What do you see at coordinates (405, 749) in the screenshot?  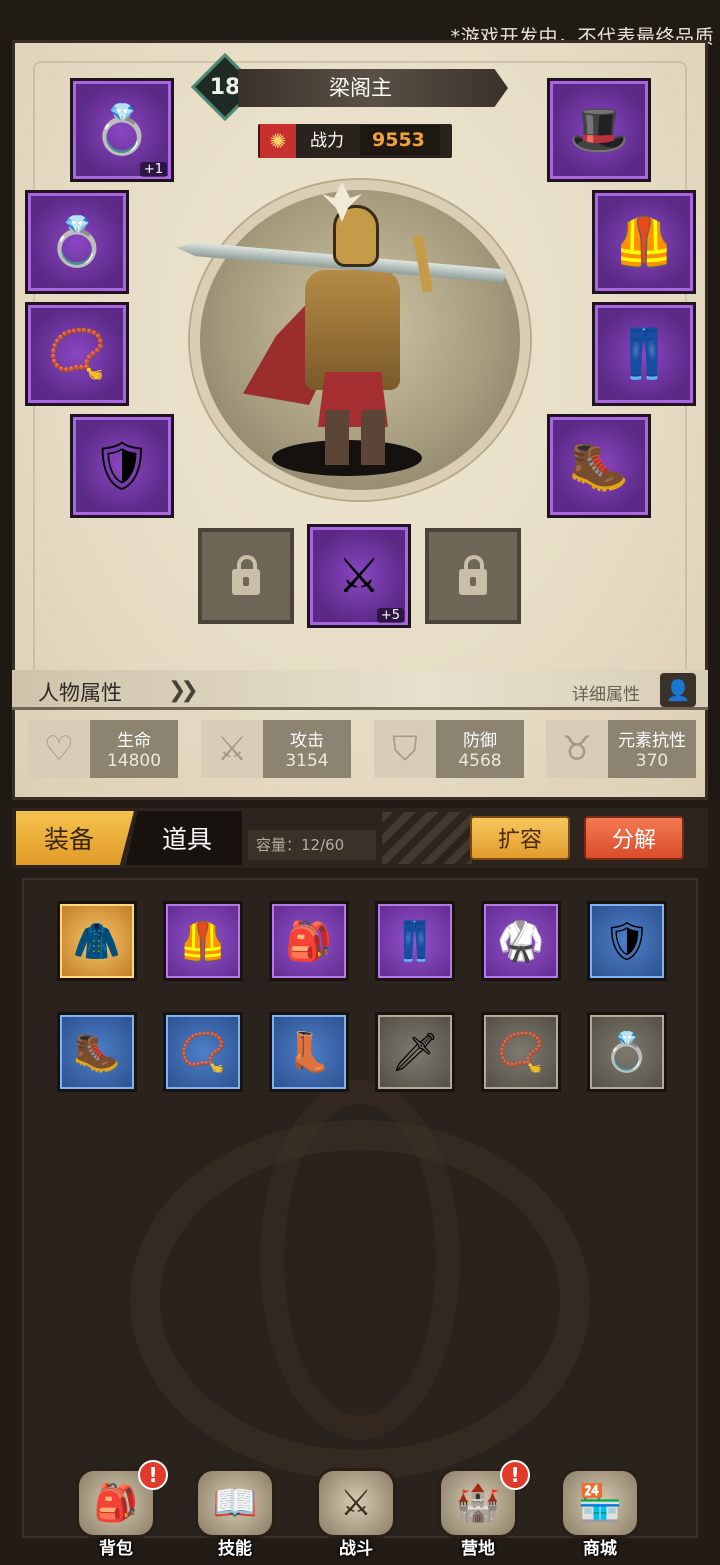 I see `defense-icon: ⛉` at bounding box center [405, 749].